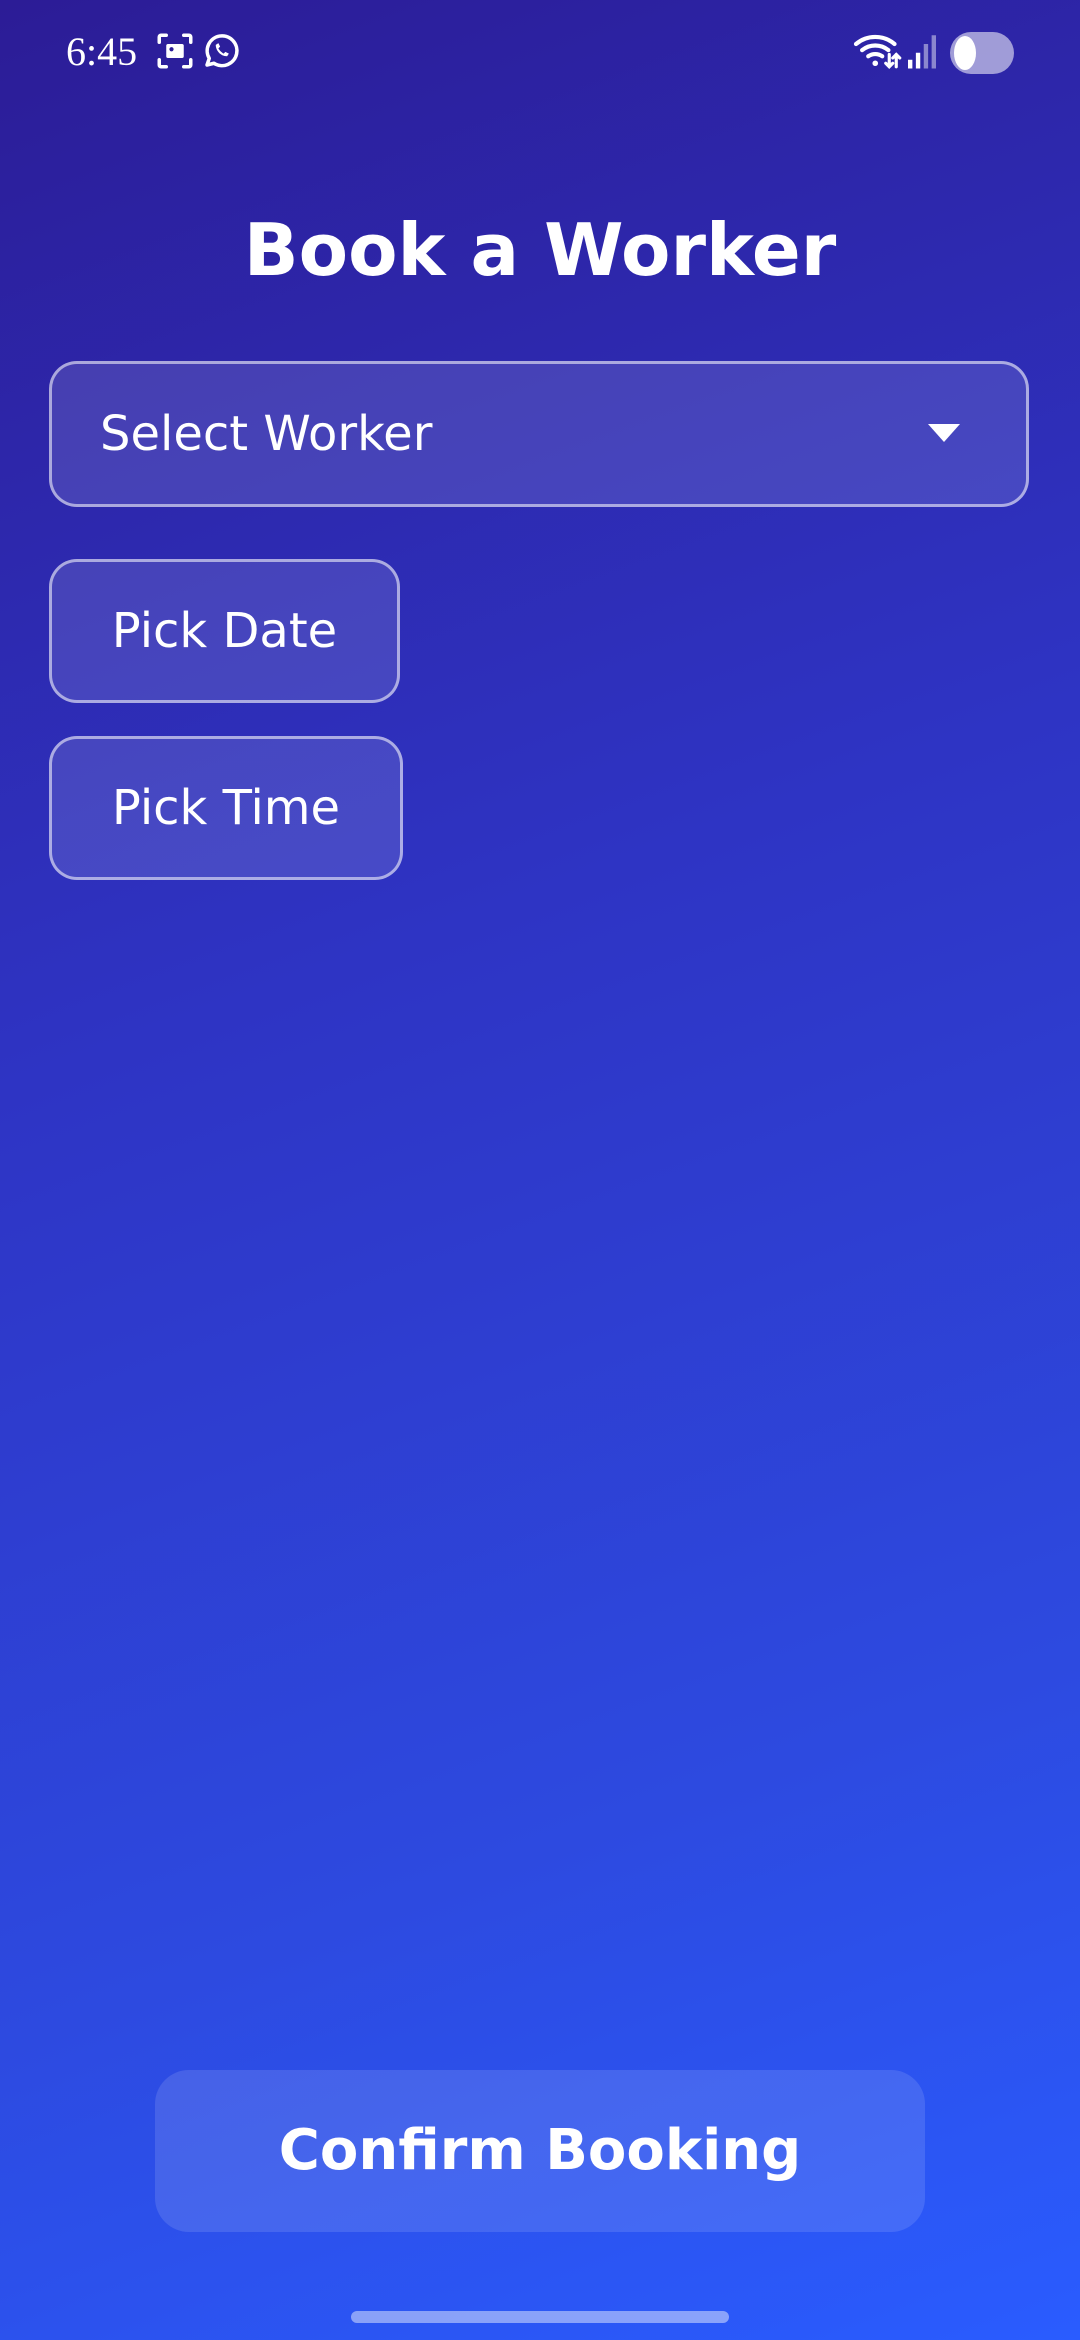  Describe the element at coordinates (922, 51) in the screenshot. I see `signal-icon` at that location.